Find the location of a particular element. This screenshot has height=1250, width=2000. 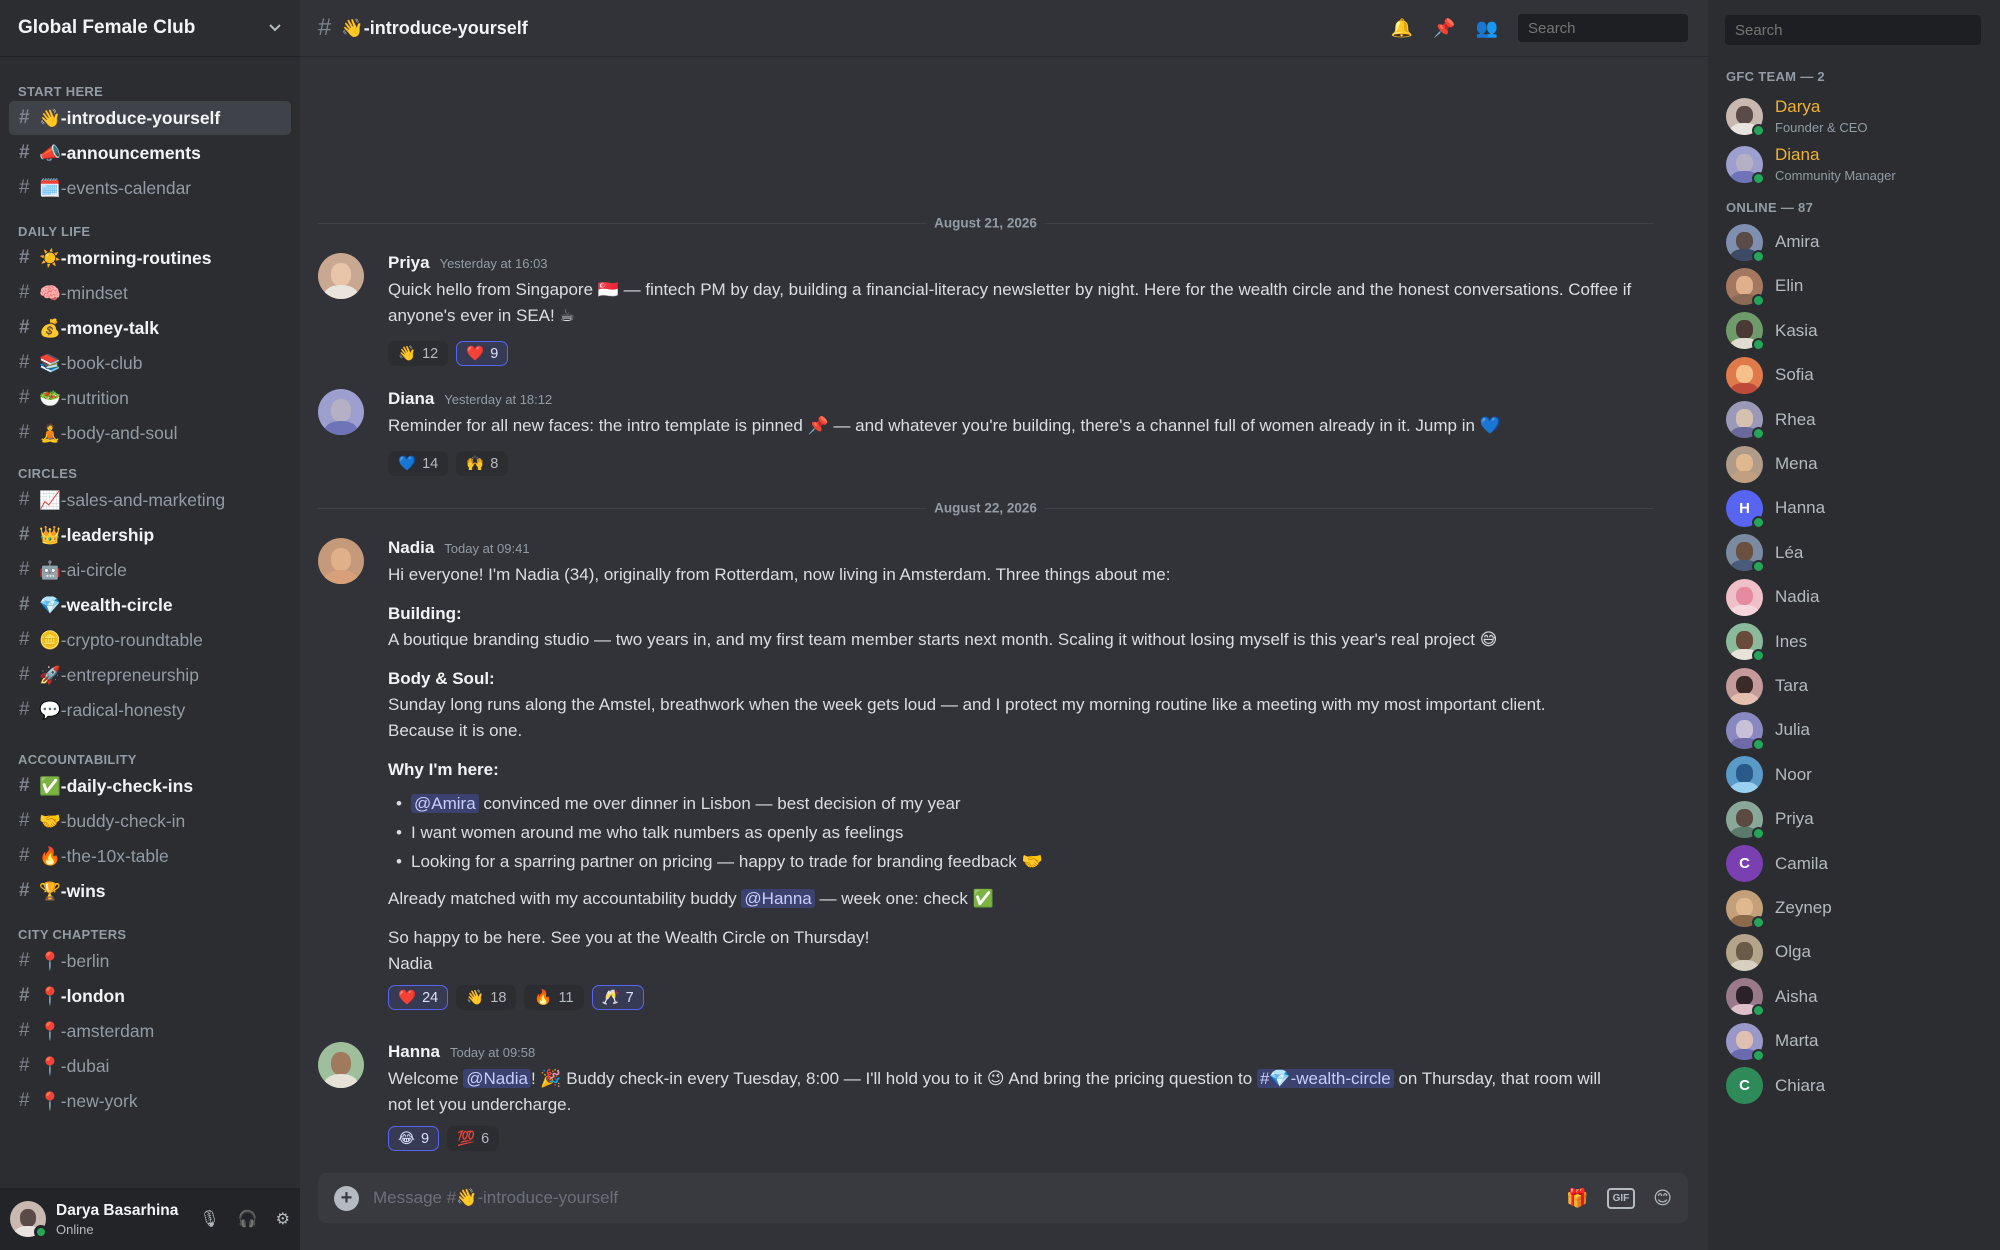

category-label: START HERE is located at coordinates (60, 91).